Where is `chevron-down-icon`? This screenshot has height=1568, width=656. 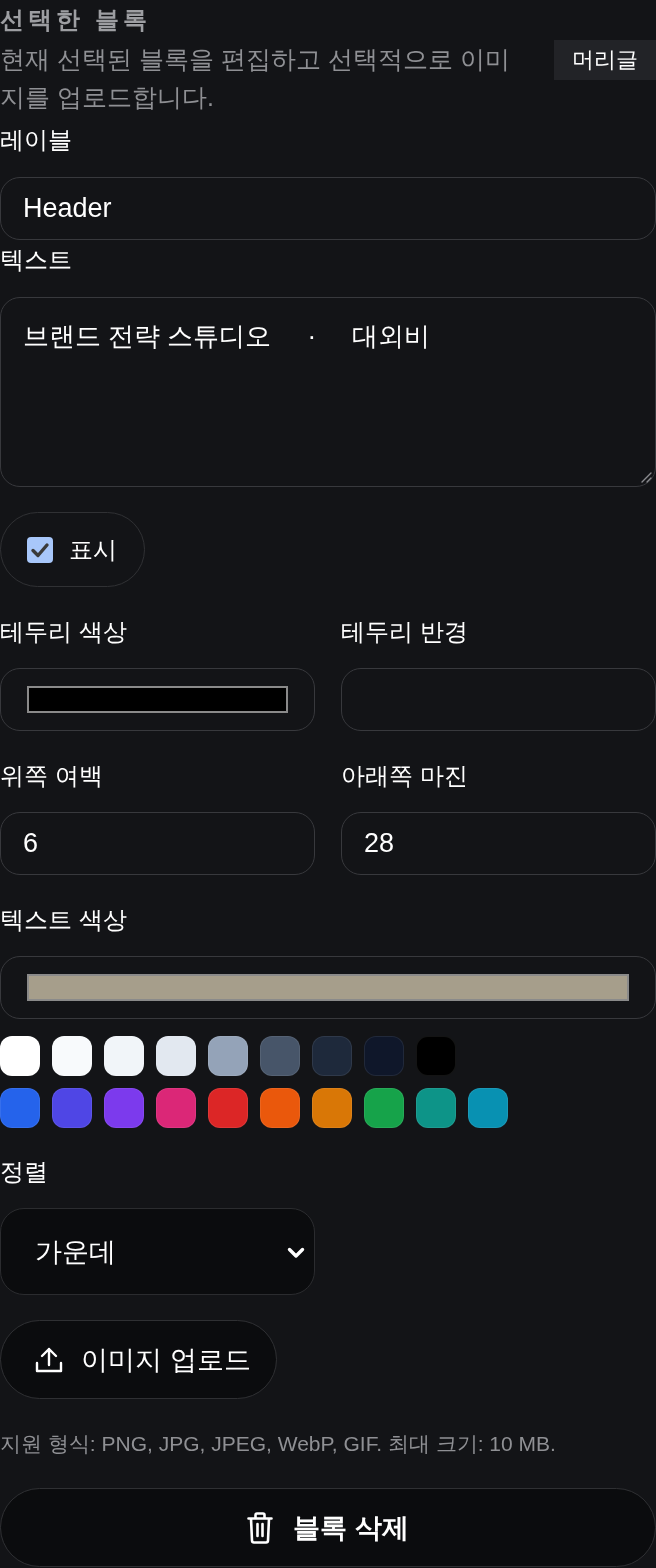 chevron-down-icon is located at coordinates (296, 1253).